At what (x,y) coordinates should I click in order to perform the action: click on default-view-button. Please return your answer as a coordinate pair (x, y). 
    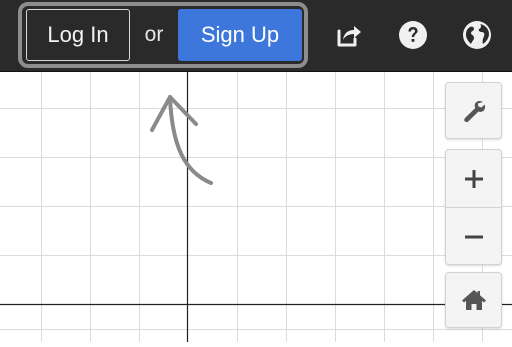
    Looking at the image, I should click on (473, 300).